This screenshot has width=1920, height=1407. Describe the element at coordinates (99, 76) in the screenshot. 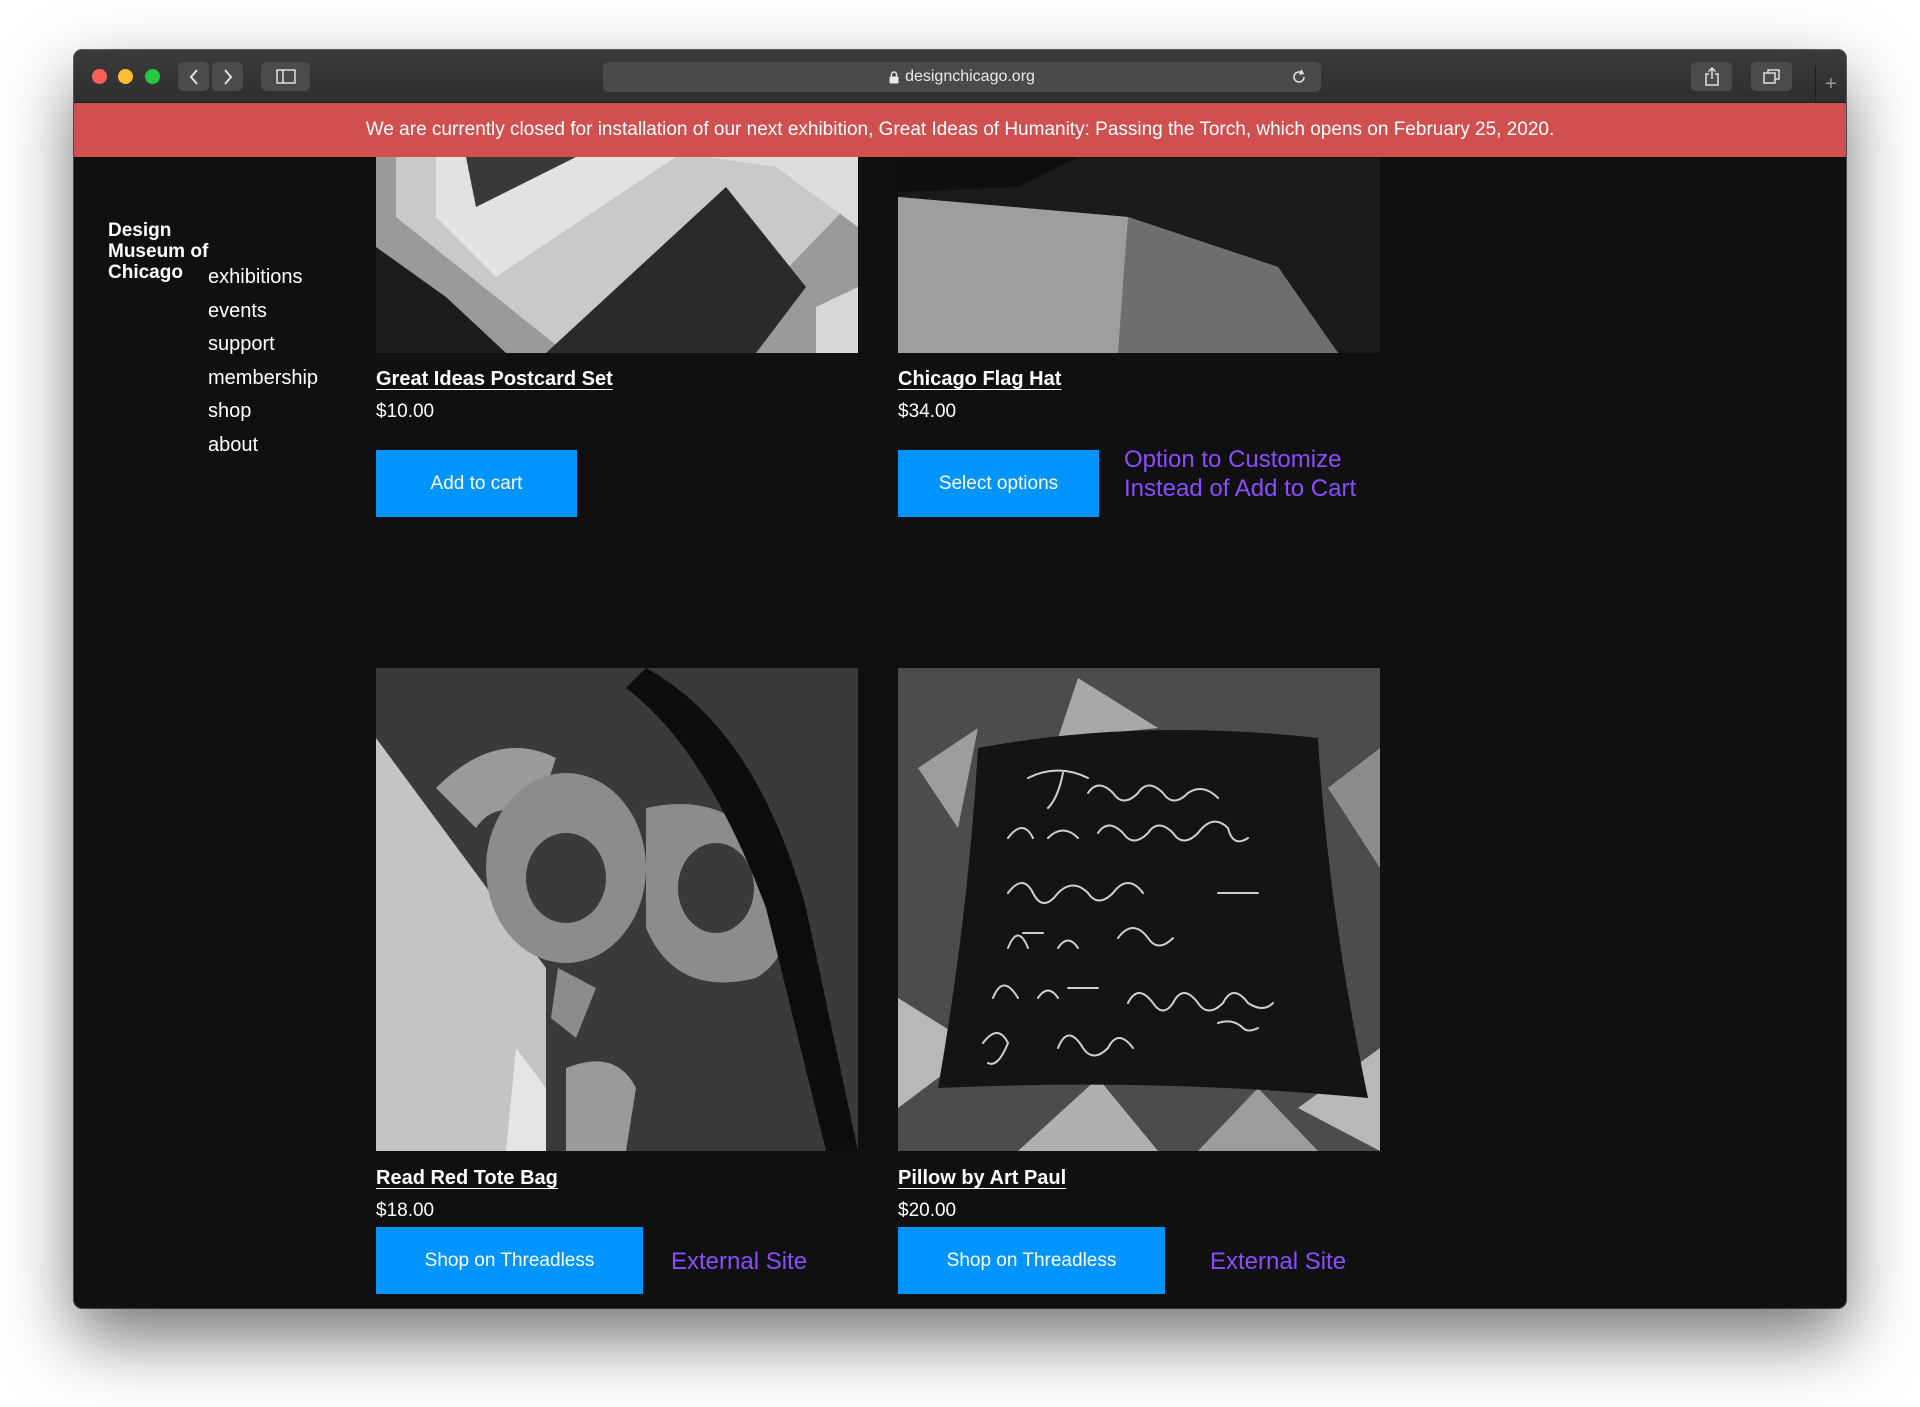

I see `close-window-button` at that location.